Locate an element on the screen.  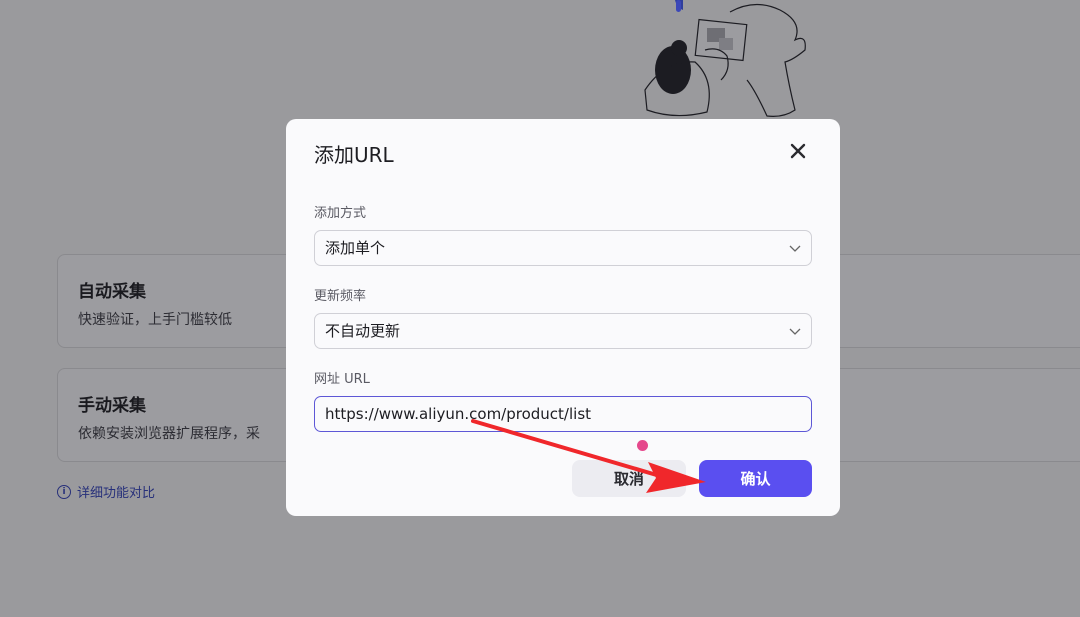
illustration-image is located at coordinates (725, 58).